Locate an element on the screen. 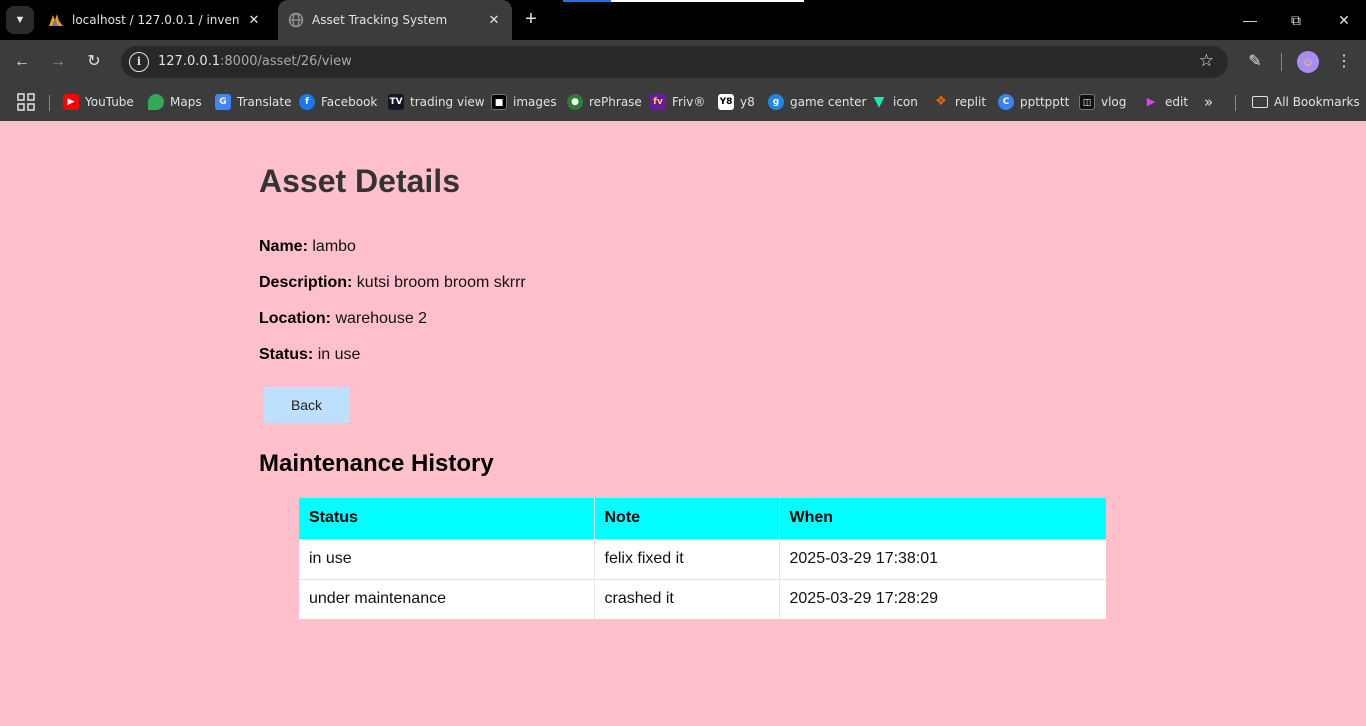 This screenshot has width=1366, height=726. bookmark-ppttpptt: Cppttpptt is located at coordinates (1033, 102).